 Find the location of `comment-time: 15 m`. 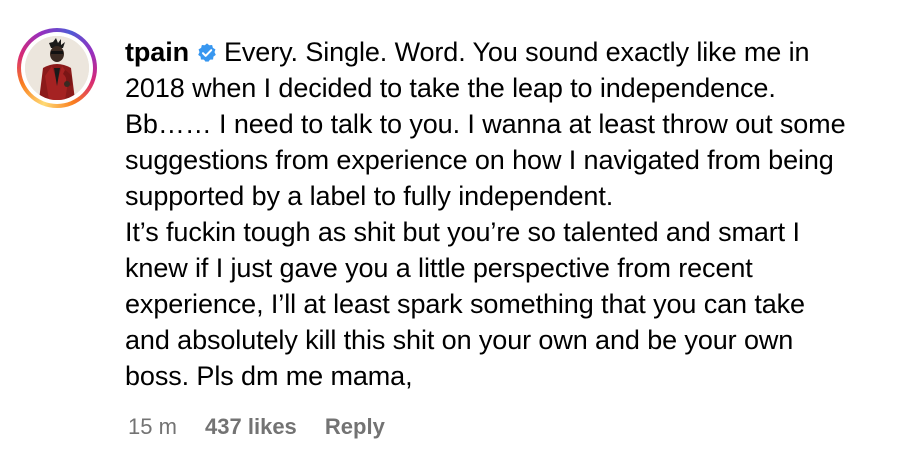

comment-time: 15 m is located at coordinates (152, 426).